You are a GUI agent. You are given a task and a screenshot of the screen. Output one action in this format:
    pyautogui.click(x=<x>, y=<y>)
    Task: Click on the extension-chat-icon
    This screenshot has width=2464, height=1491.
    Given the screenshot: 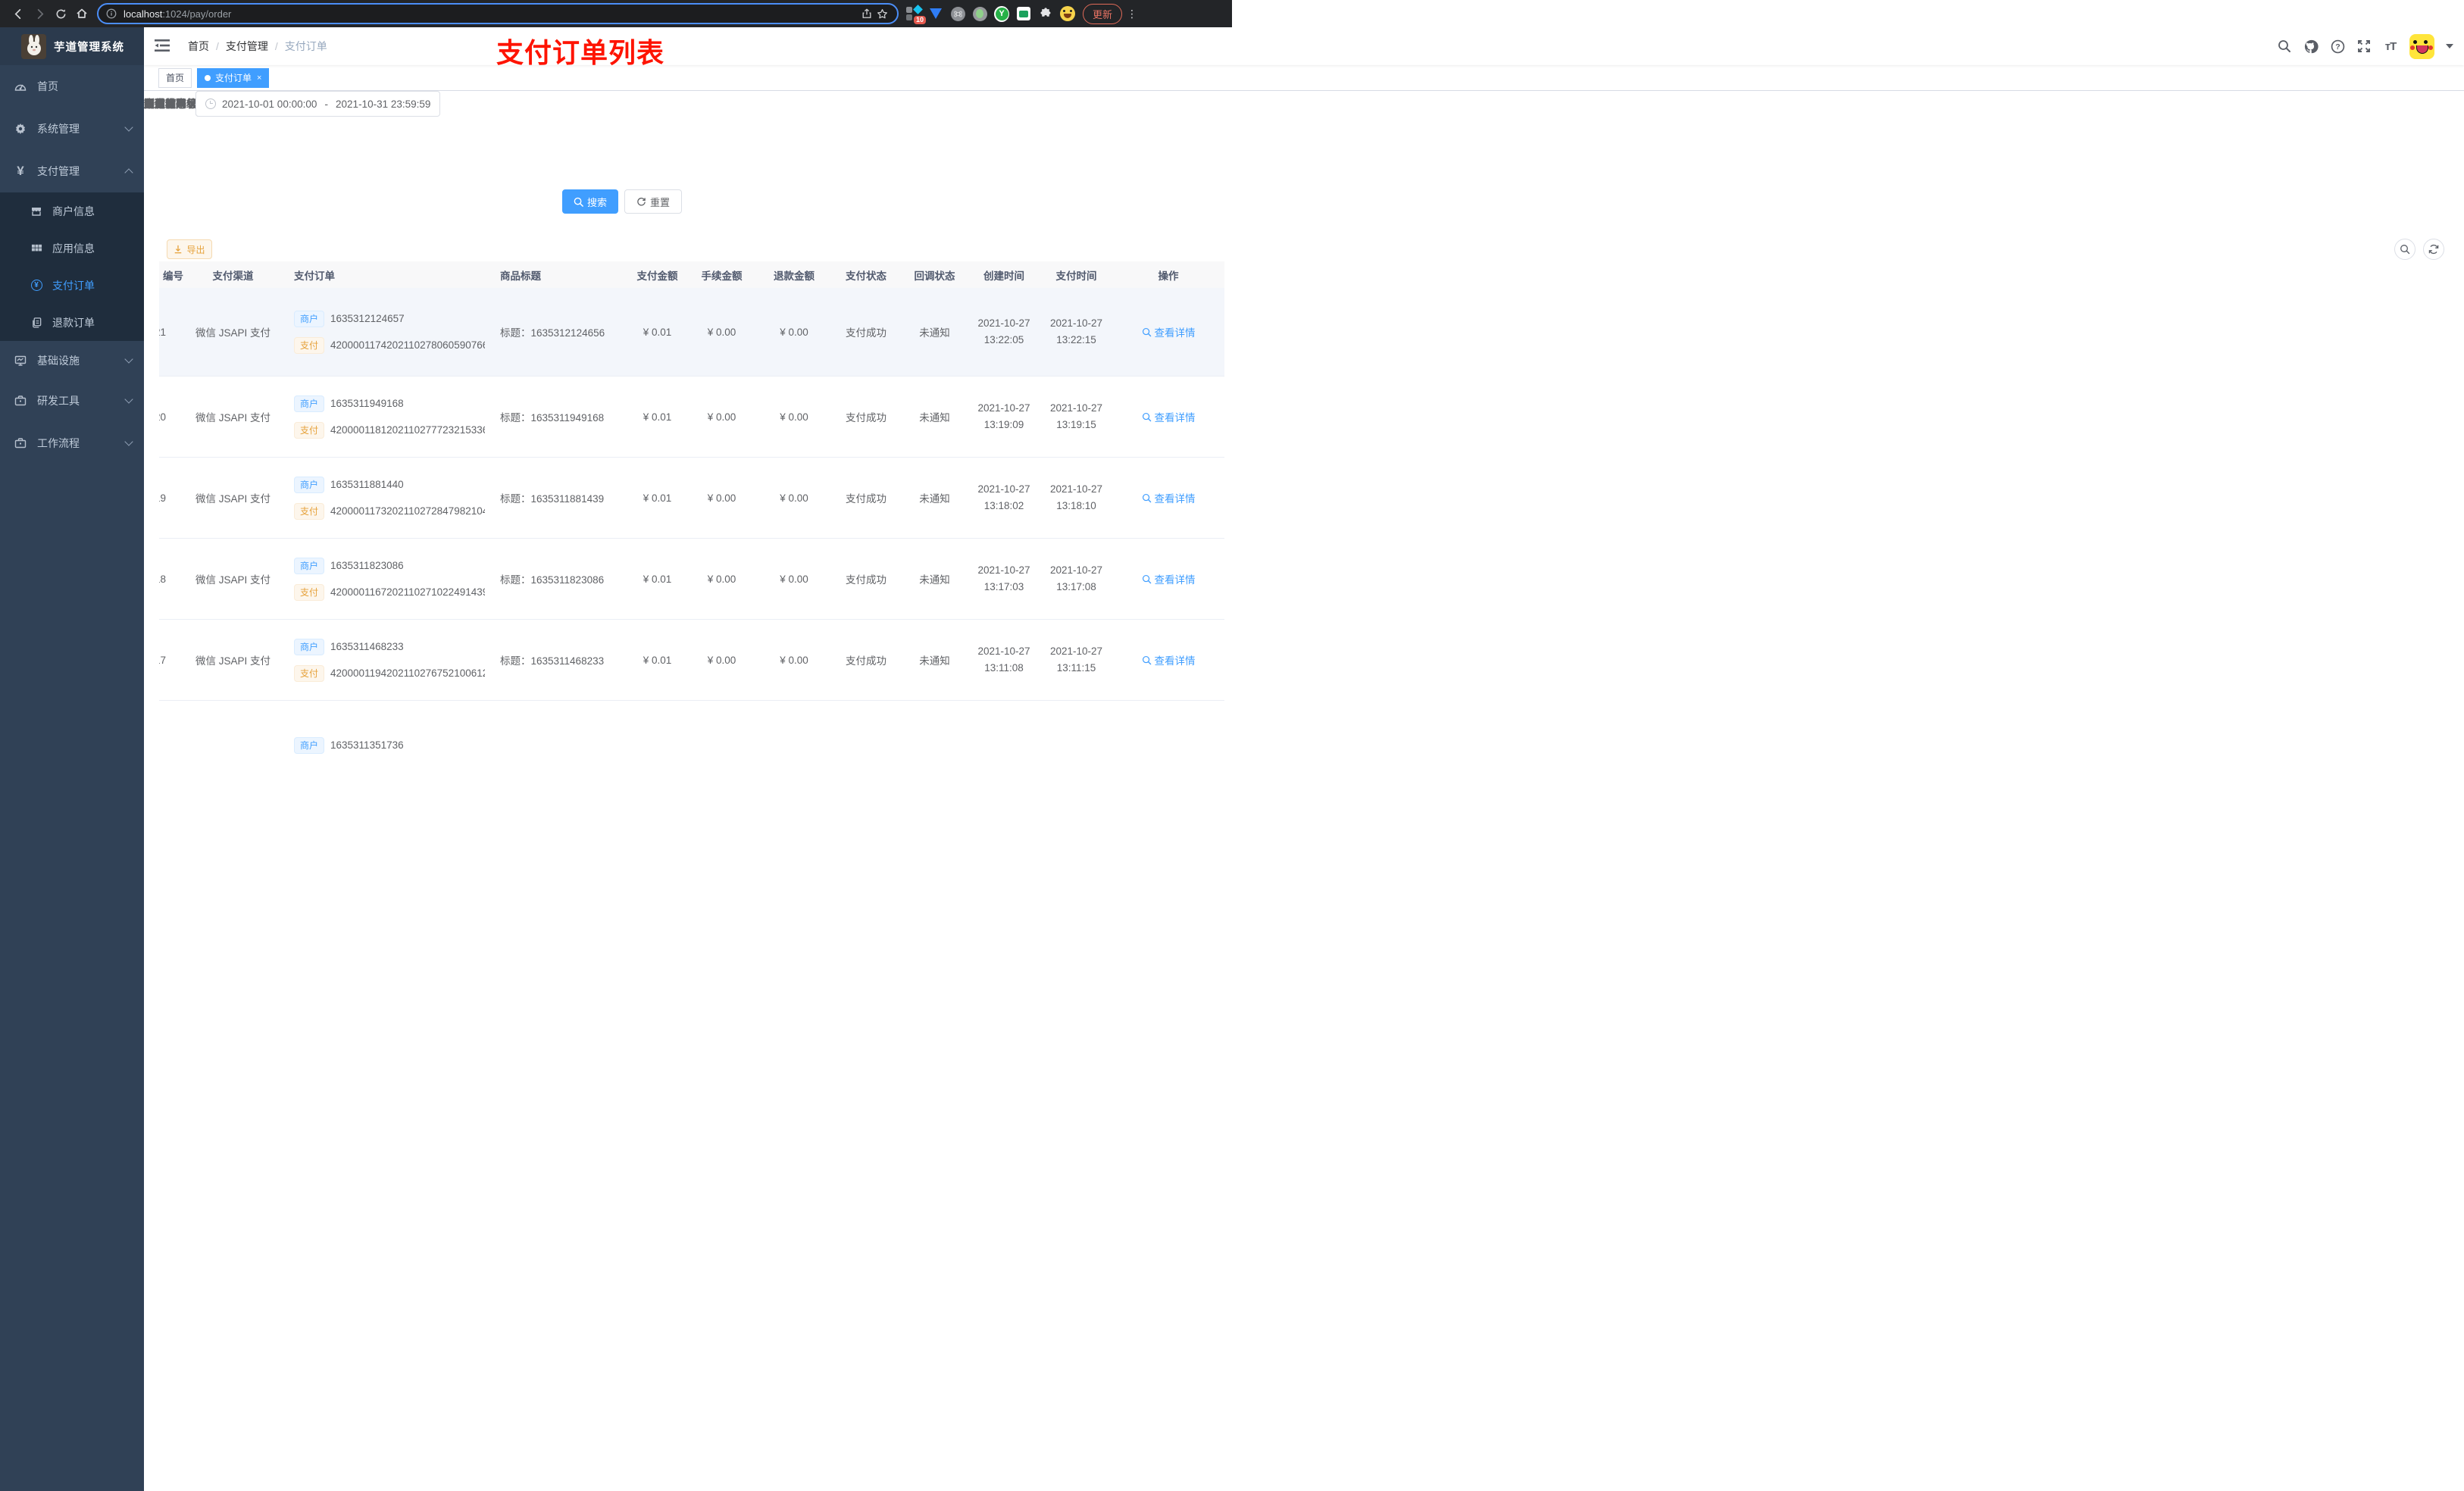 What is the action you would take?
    pyautogui.click(x=1023, y=13)
    